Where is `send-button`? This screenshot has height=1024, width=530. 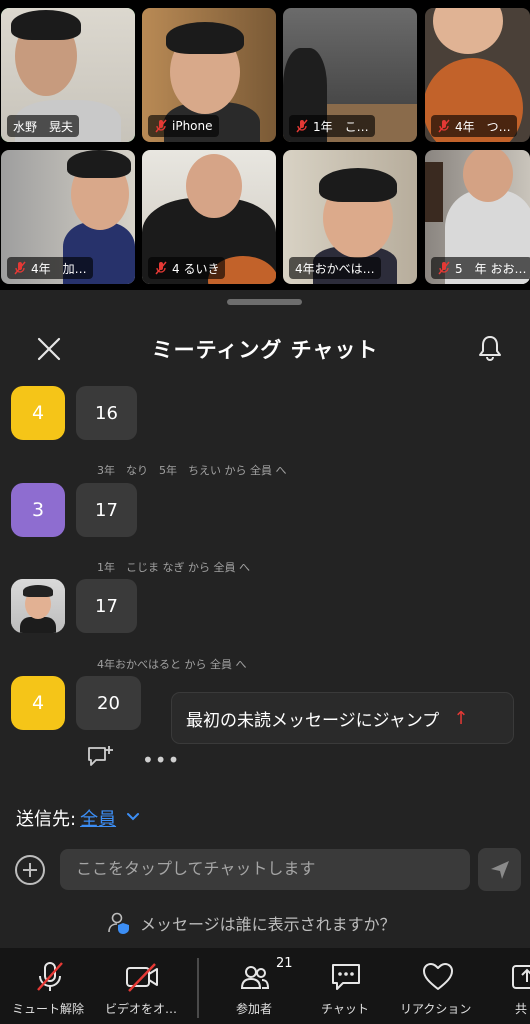
send-button is located at coordinates (499, 869).